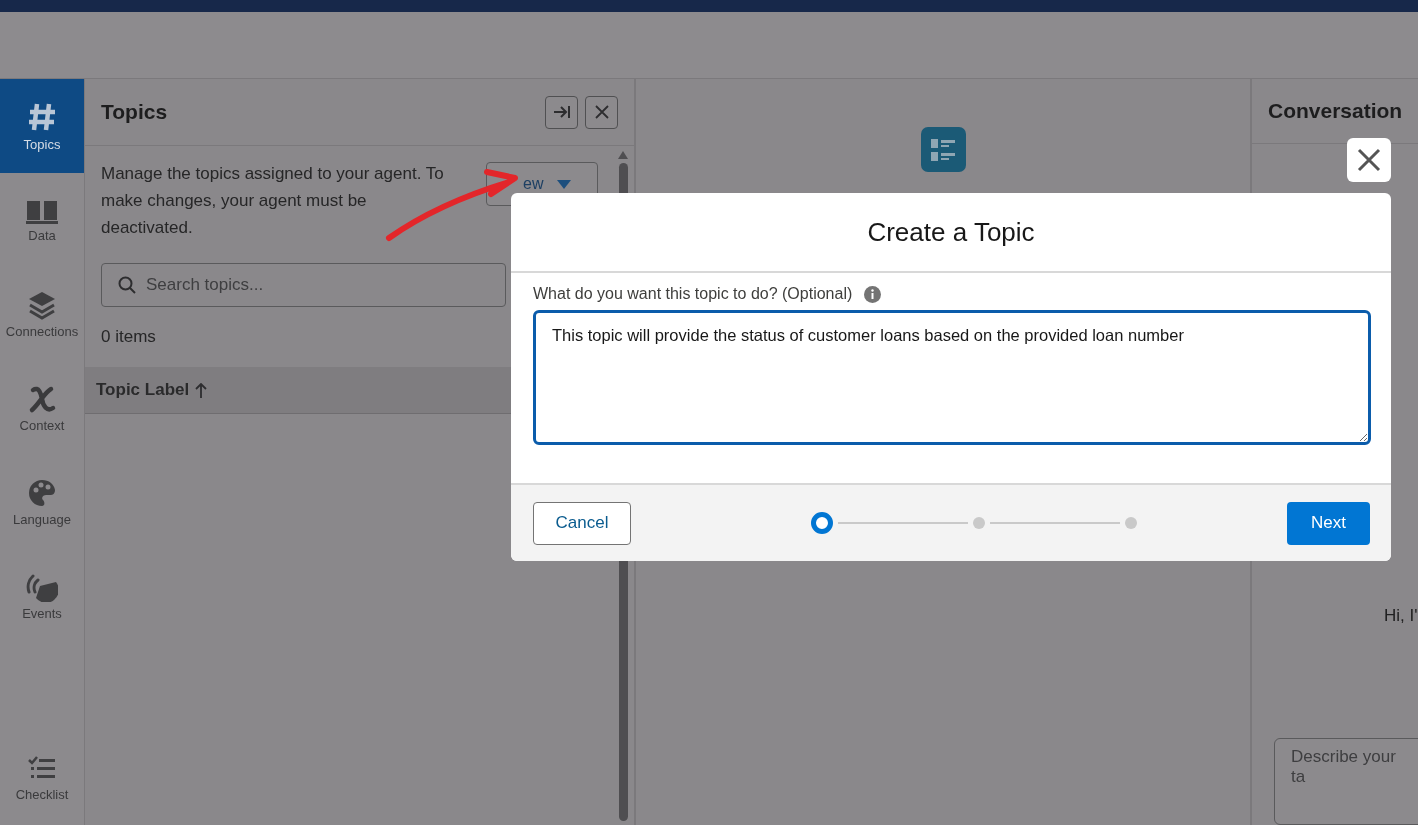  What do you see at coordinates (1328, 523) in the screenshot?
I see `next-button: Next` at bounding box center [1328, 523].